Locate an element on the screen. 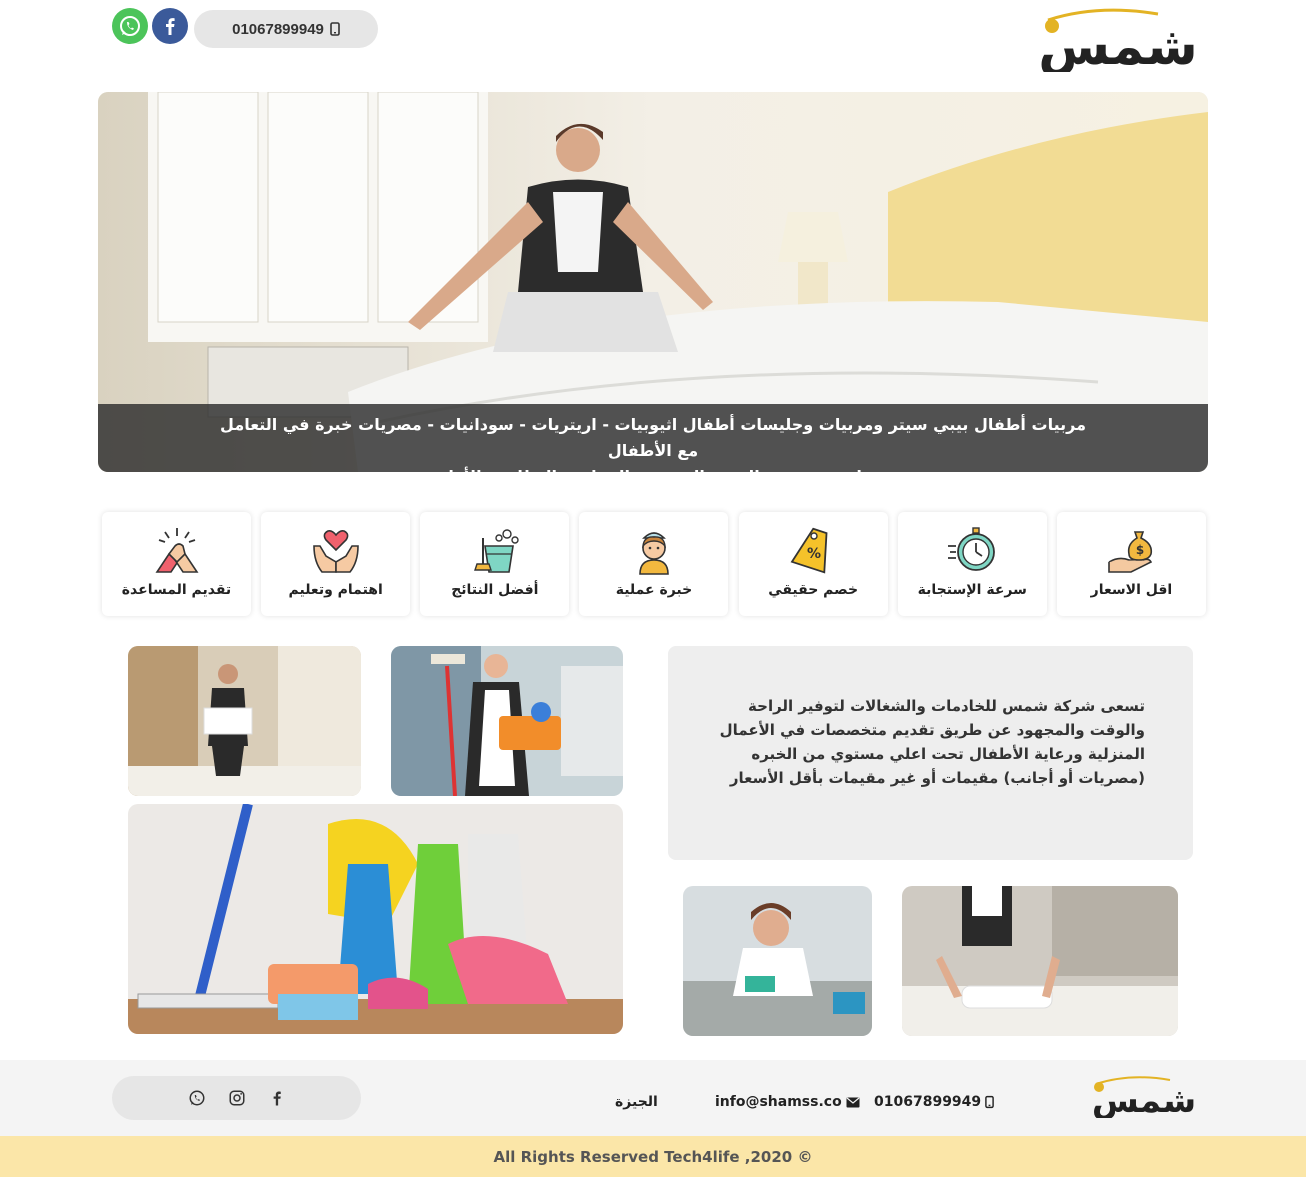 The height and width of the screenshot is (1177, 1306). maid-towels-photo is located at coordinates (244, 721).